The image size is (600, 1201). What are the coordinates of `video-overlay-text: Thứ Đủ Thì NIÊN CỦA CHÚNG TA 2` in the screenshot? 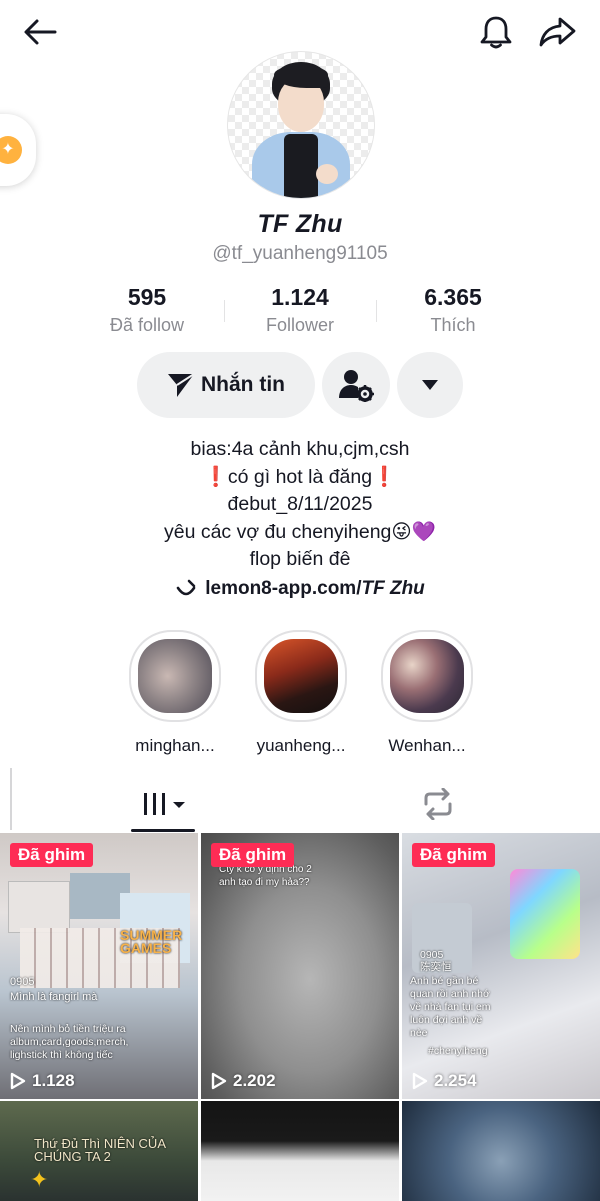 It's located at (100, 1150).